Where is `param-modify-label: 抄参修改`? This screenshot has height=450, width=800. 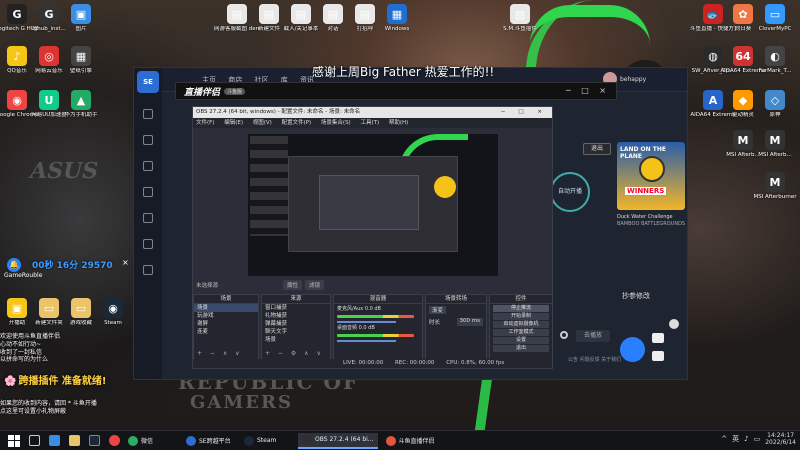 param-modify-label: 抄参修改 is located at coordinates (636, 296).